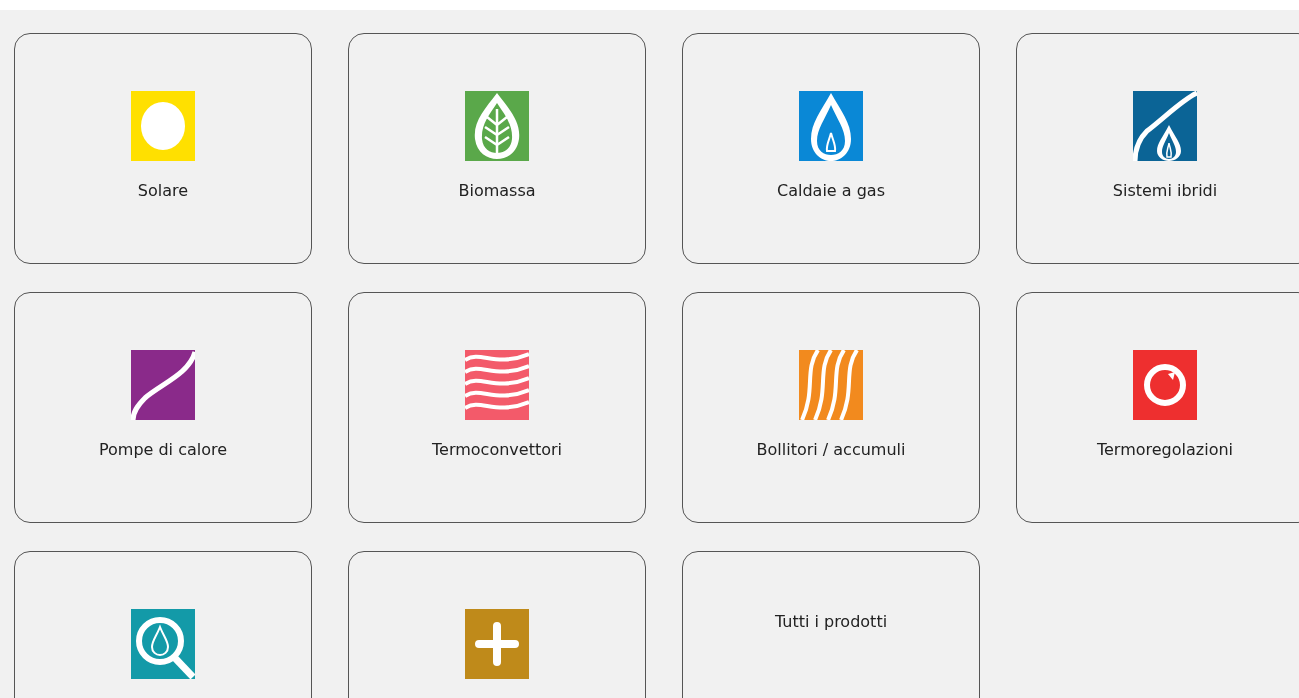 The height and width of the screenshot is (698, 1299). What do you see at coordinates (831, 126) in the screenshot?
I see `flame-icon` at bounding box center [831, 126].